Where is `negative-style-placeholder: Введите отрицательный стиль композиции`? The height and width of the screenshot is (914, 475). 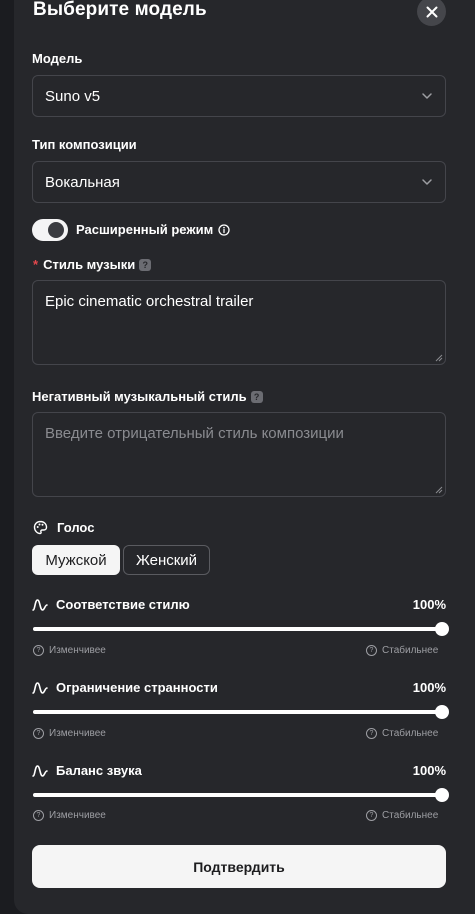
negative-style-placeholder: Введите отрицательный стиль композиции is located at coordinates (194, 433).